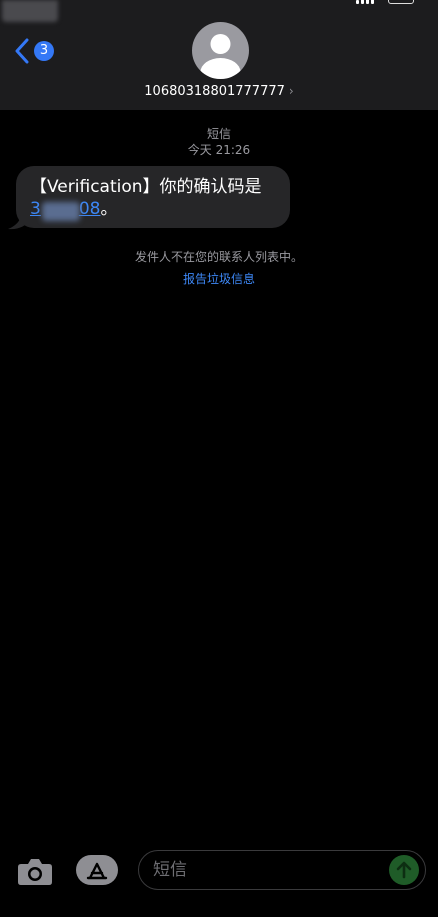 Image resolution: width=438 pixels, height=917 pixels. I want to click on battery-icon, so click(401, 2).